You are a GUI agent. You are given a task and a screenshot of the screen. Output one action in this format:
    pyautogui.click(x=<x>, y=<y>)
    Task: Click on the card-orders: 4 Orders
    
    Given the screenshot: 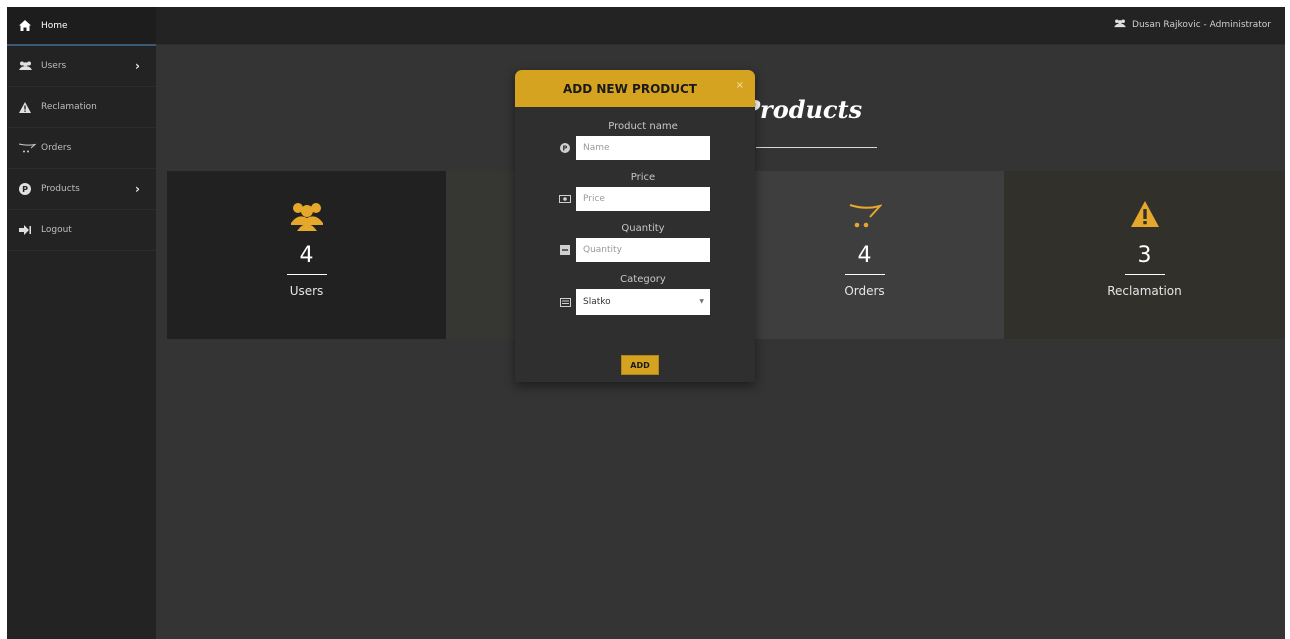 What is the action you would take?
    pyautogui.click(x=864, y=255)
    